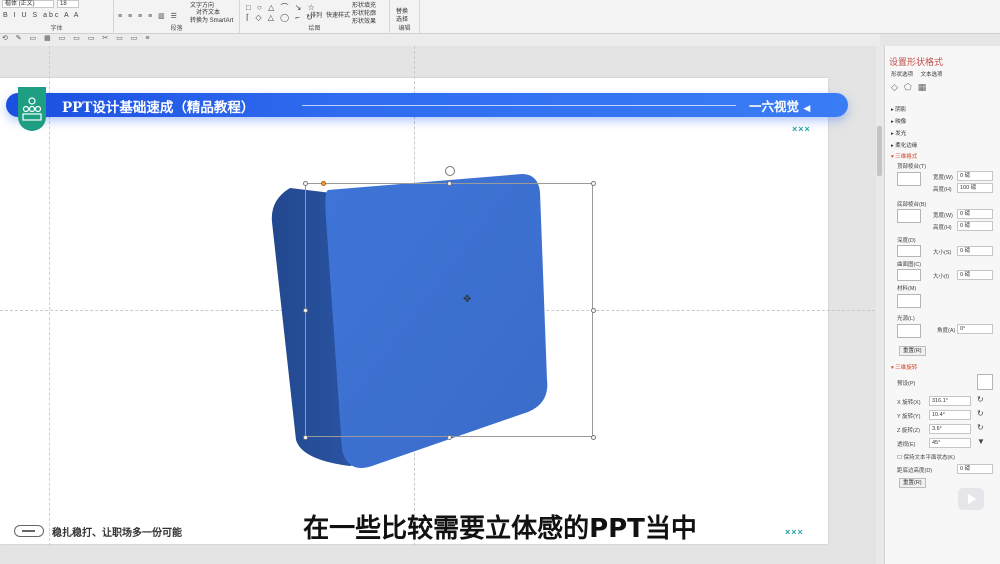 This screenshot has height=564, width=1000. I want to click on rotation-handle, so click(450, 171).